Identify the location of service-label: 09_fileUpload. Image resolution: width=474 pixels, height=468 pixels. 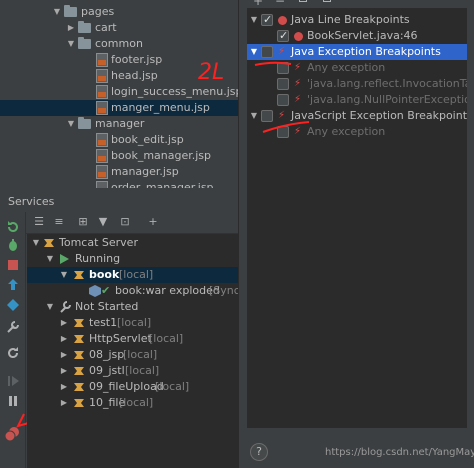
(126, 386).